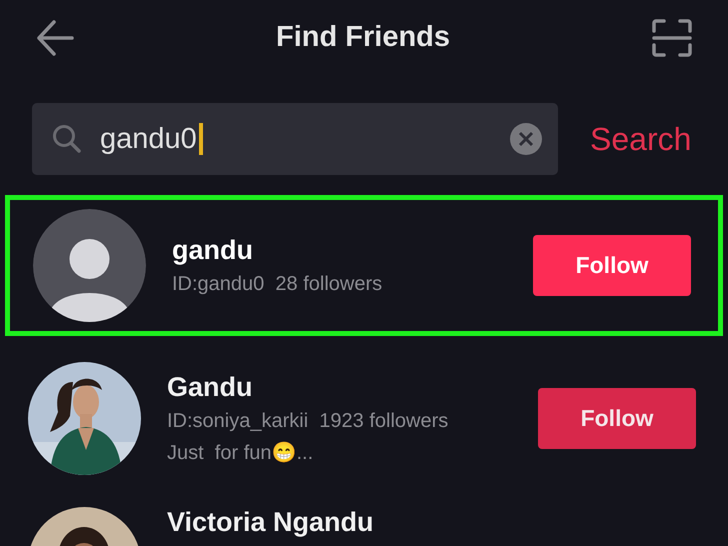 This screenshot has width=728, height=546. I want to click on user-name: Gandu, so click(210, 387).